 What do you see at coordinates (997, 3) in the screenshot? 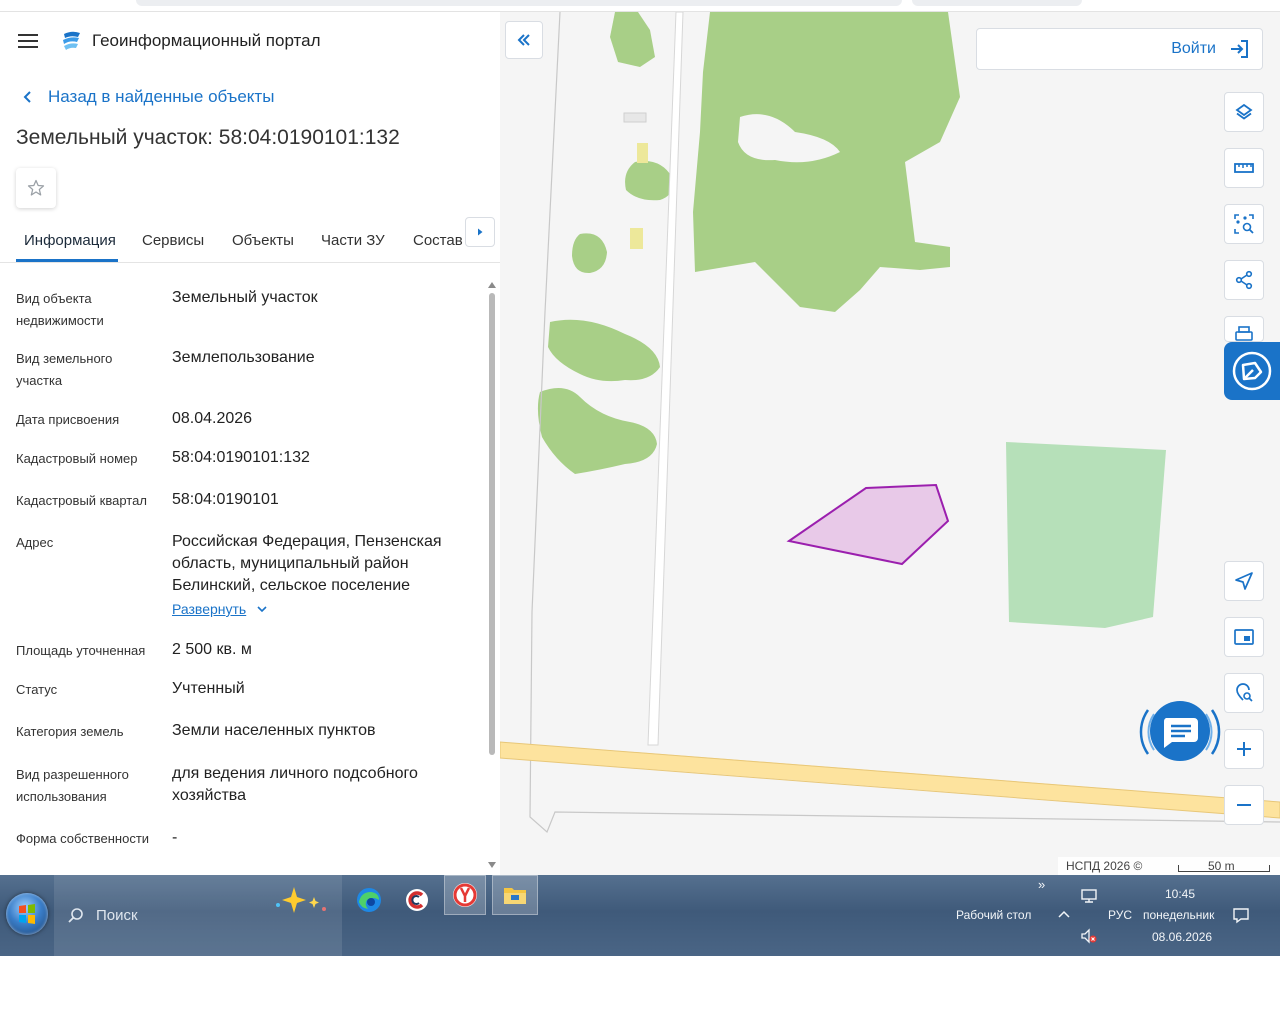
I see `browser-extension-bar` at bounding box center [997, 3].